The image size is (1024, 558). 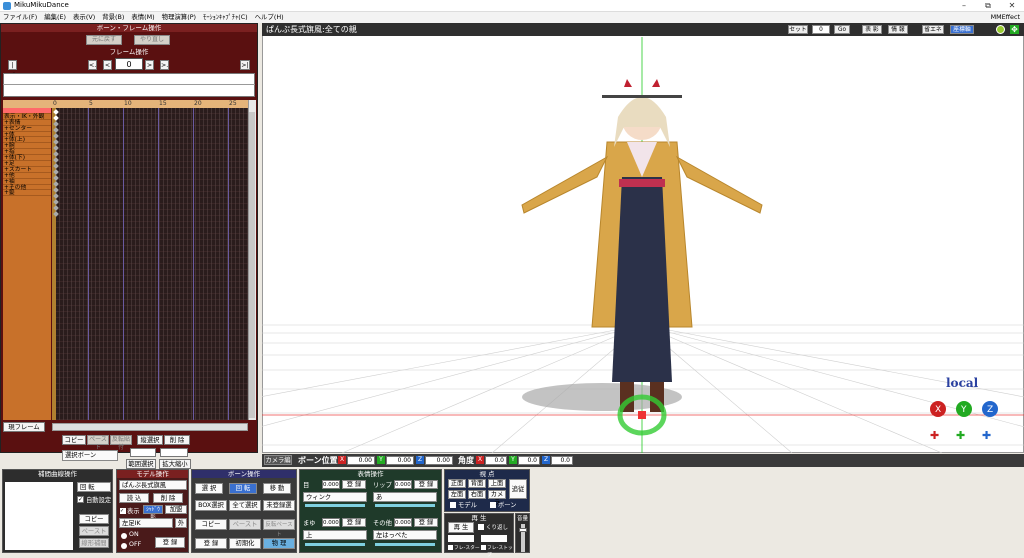 What do you see at coordinates (175, 464) in the screenshot?
I see `expand-button: 拡大縮小` at bounding box center [175, 464].